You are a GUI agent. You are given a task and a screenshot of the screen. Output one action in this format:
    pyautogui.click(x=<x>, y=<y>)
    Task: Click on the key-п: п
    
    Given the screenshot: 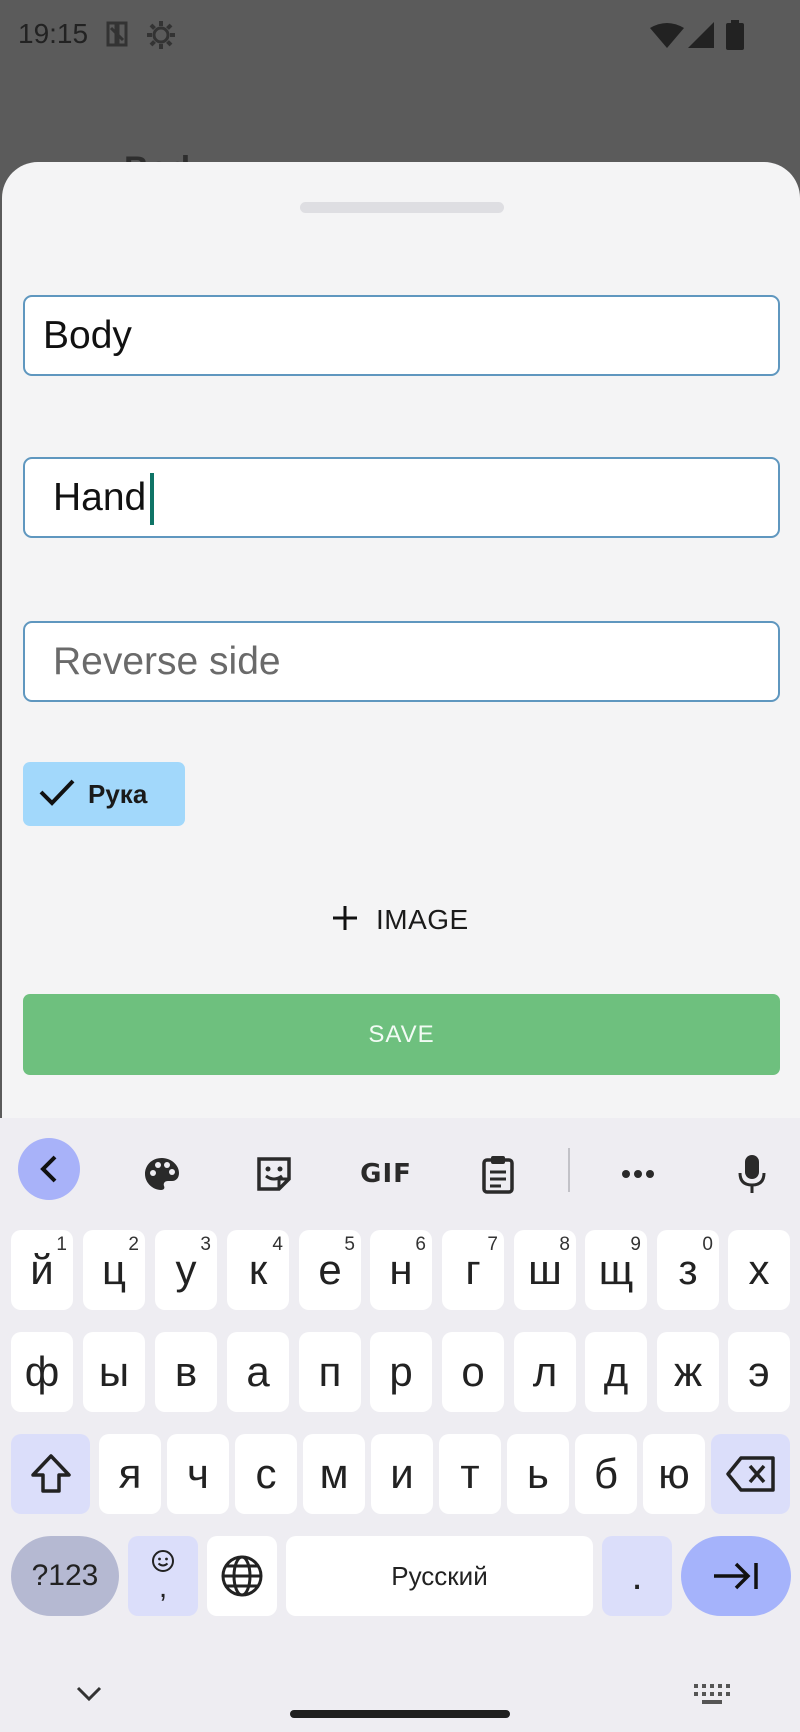 What is the action you would take?
    pyautogui.click(x=330, y=1372)
    